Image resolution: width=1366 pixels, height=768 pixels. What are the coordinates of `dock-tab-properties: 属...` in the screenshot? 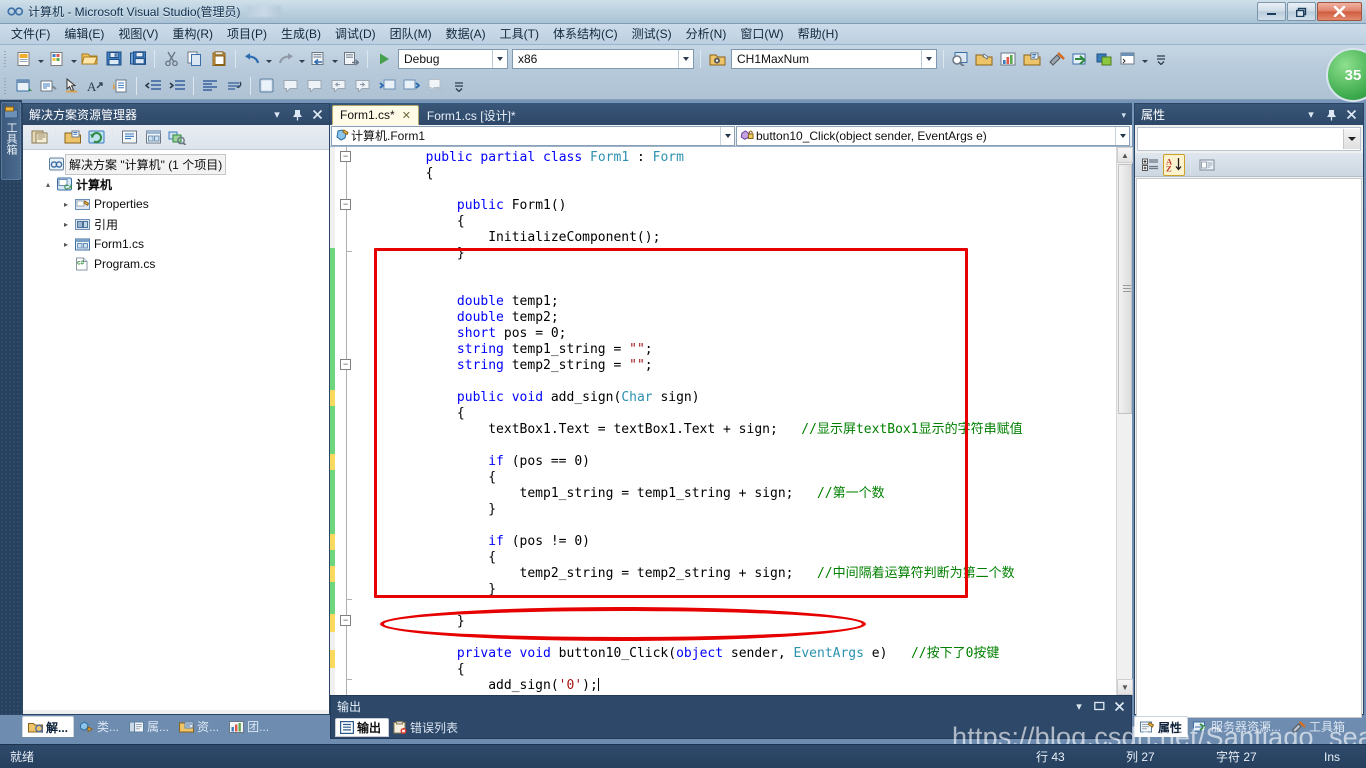 It's located at (149, 726).